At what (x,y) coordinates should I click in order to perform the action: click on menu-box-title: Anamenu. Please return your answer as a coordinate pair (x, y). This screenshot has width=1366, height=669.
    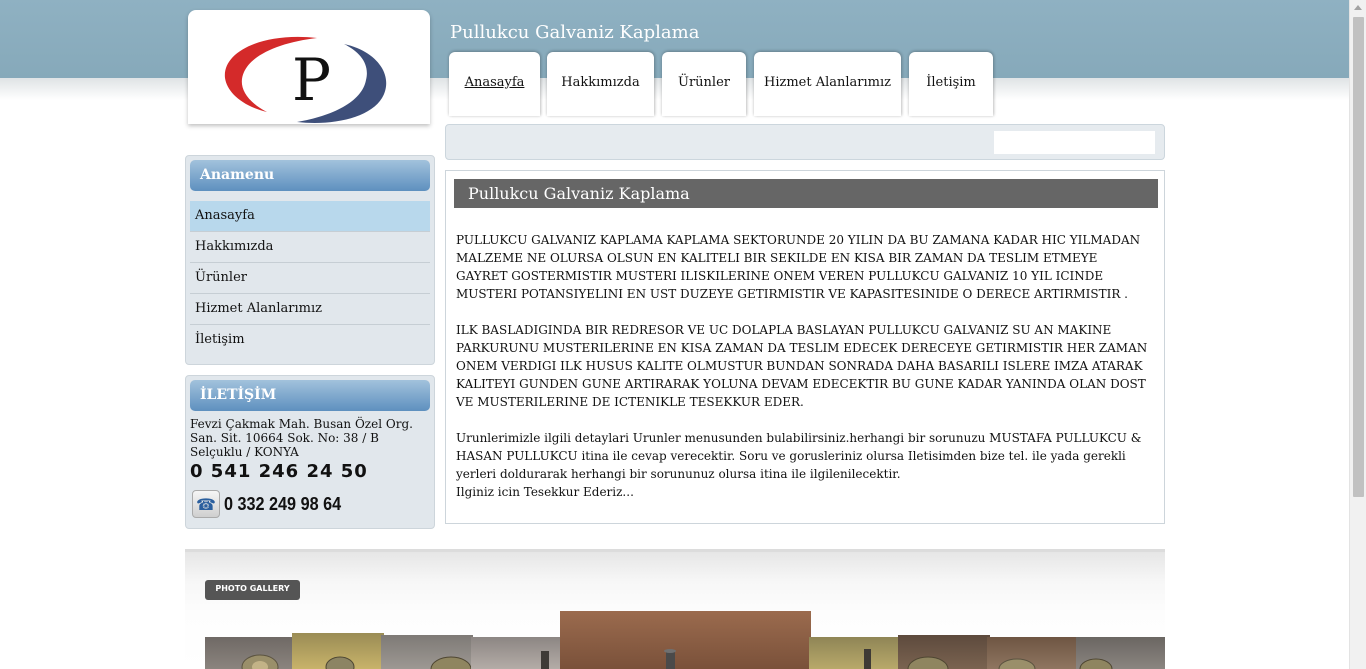
    Looking at the image, I should click on (310, 175).